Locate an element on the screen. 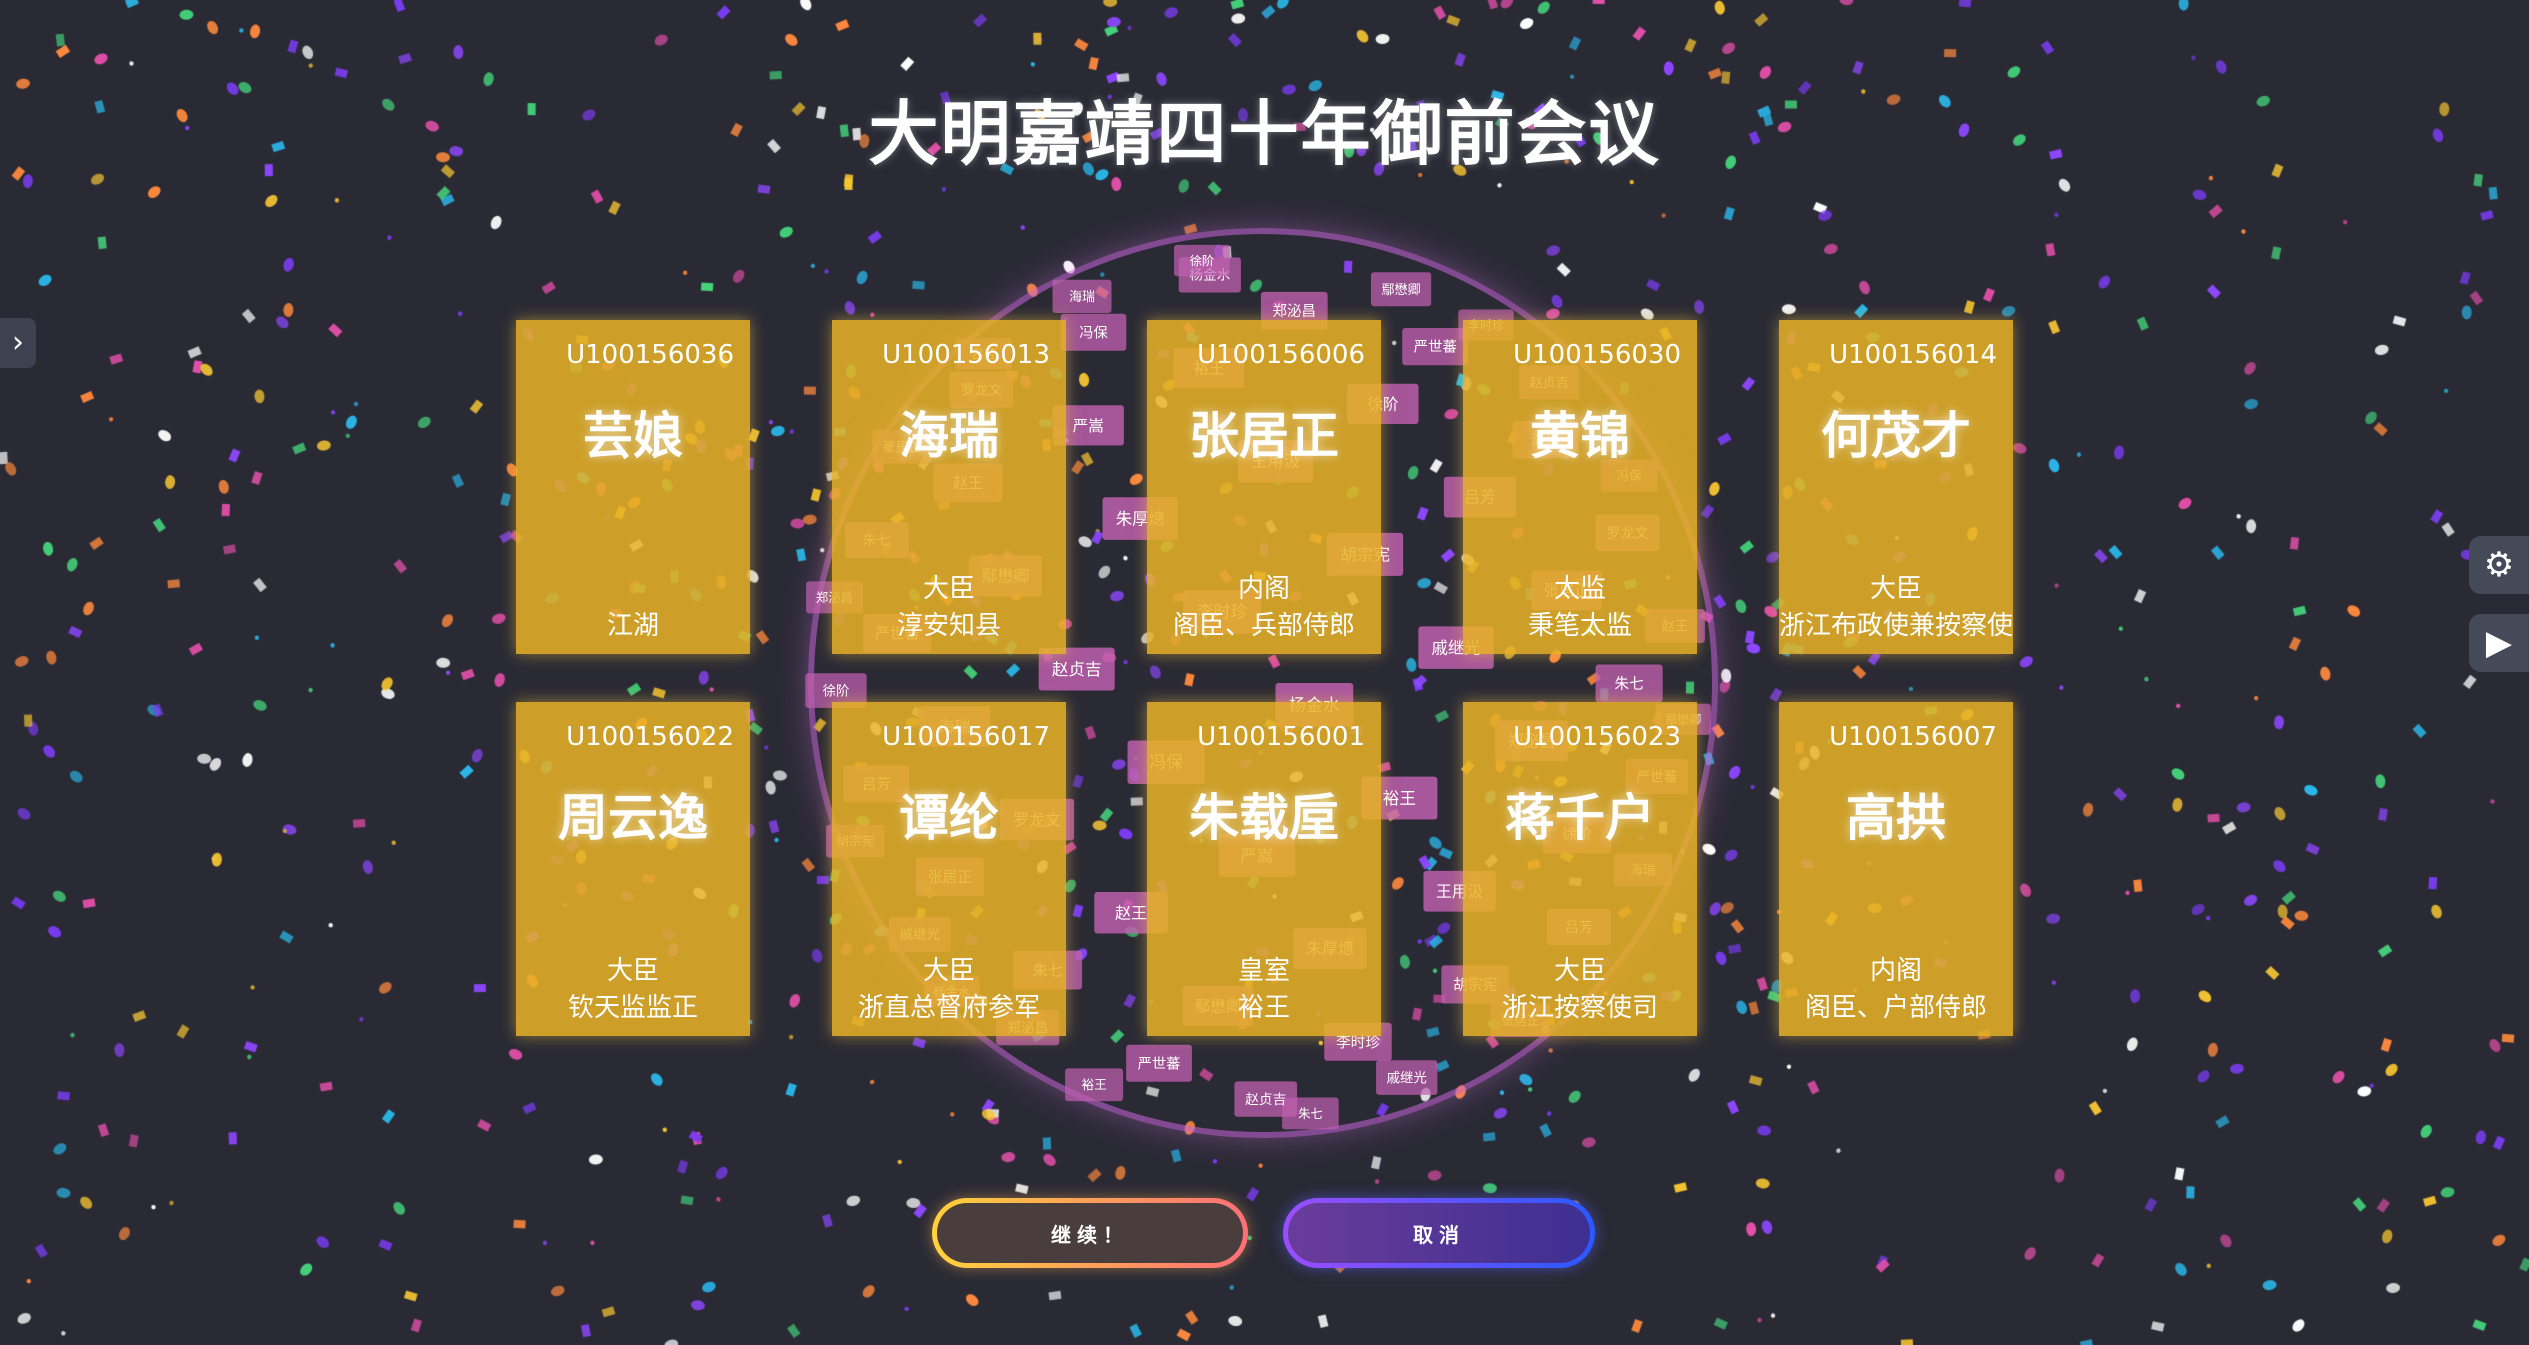 This screenshot has height=1345, width=2529. settings-button: ⚙ is located at coordinates (2499, 565).